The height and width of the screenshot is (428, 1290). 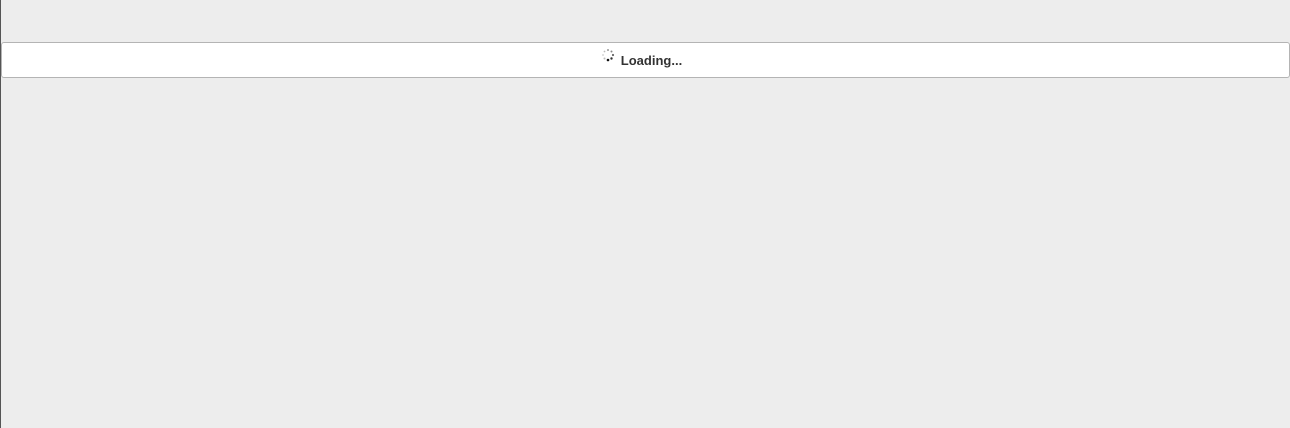 I want to click on spinner-icon, so click(x=607, y=55).